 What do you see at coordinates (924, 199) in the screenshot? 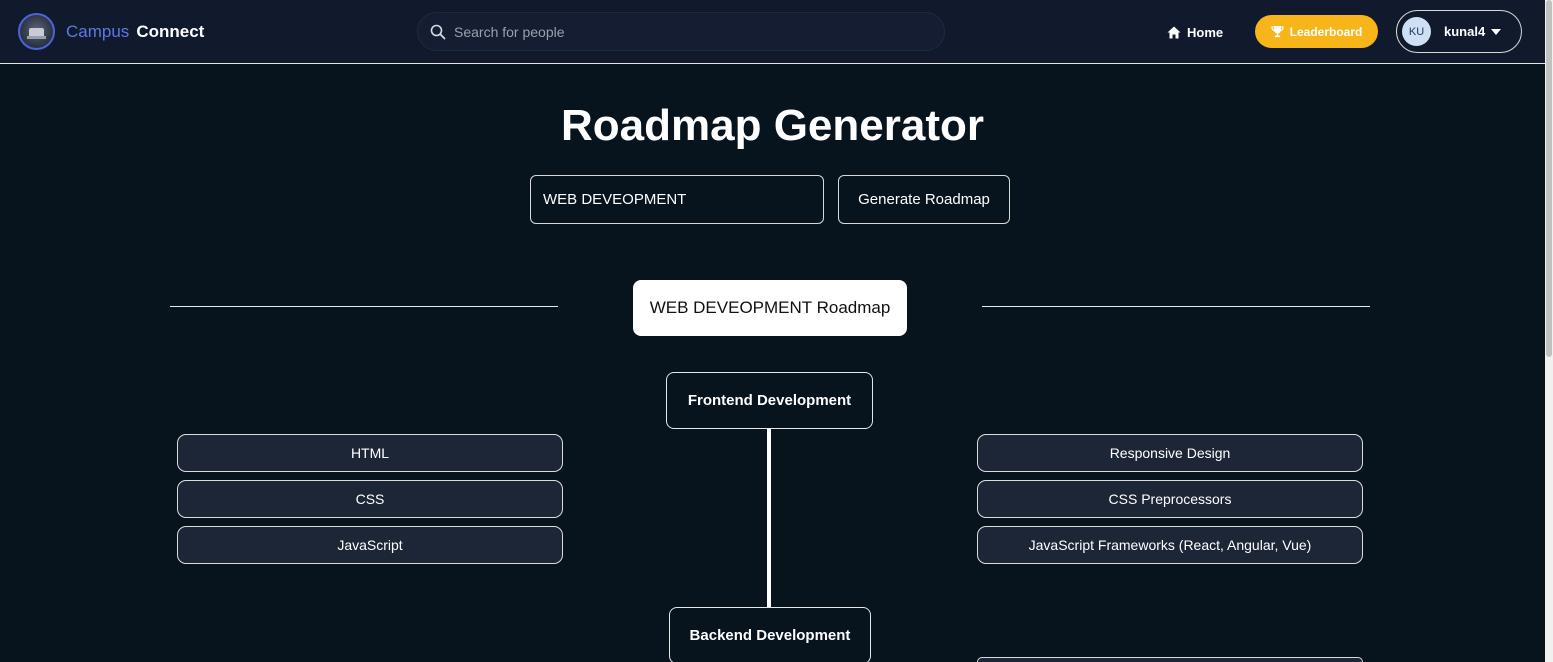
I see `generate-roadmap-button: Generate Roadmap` at bounding box center [924, 199].